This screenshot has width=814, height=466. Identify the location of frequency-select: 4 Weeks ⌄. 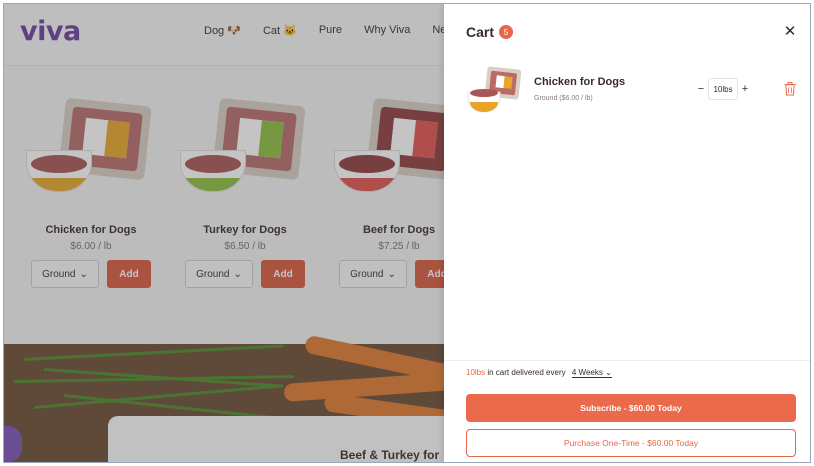
(591, 373).